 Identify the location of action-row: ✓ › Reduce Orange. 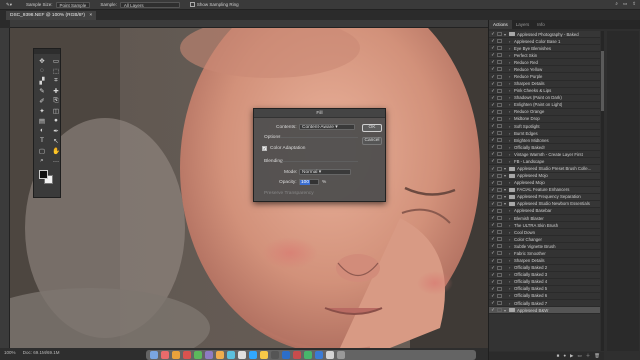
(544, 112).